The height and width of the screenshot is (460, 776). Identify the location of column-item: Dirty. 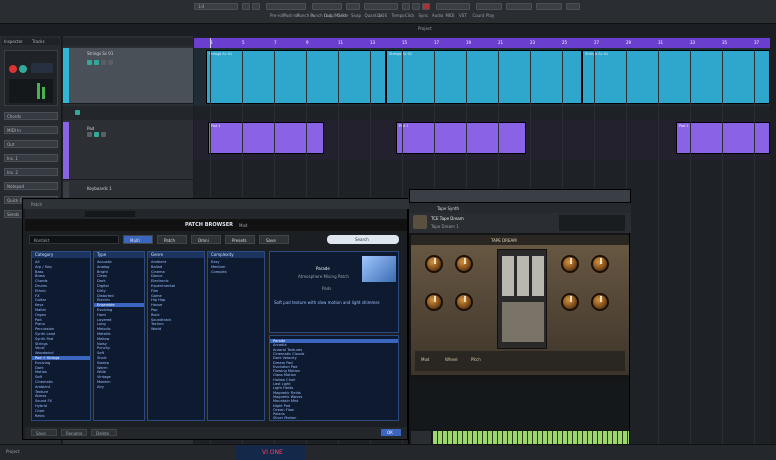
(101, 291).